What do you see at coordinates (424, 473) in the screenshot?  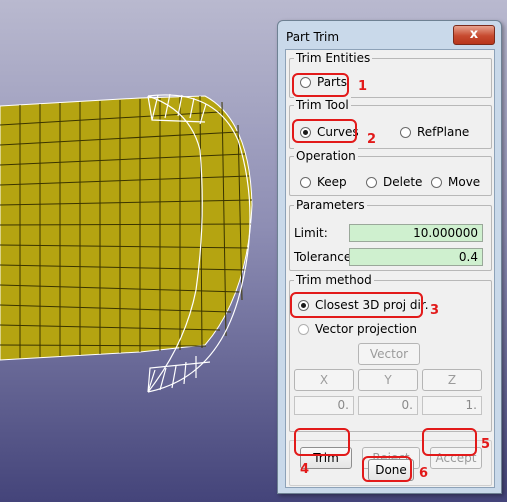 I see `annotation-number-6: 6` at bounding box center [424, 473].